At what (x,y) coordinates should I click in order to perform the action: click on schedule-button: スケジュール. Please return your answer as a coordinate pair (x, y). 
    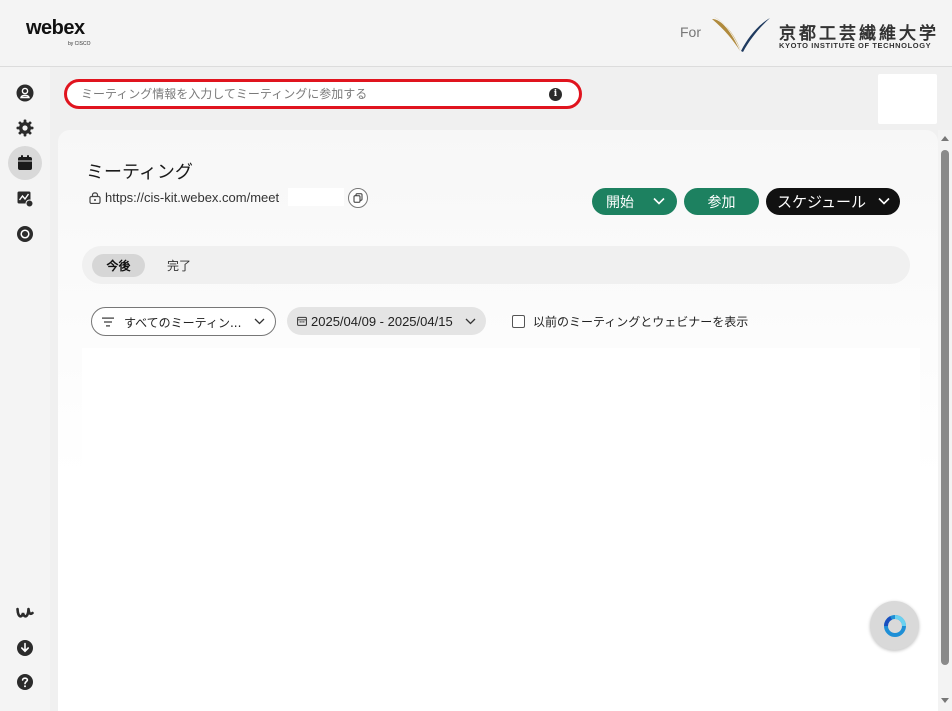
    Looking at the image, I should click on (833, 201).